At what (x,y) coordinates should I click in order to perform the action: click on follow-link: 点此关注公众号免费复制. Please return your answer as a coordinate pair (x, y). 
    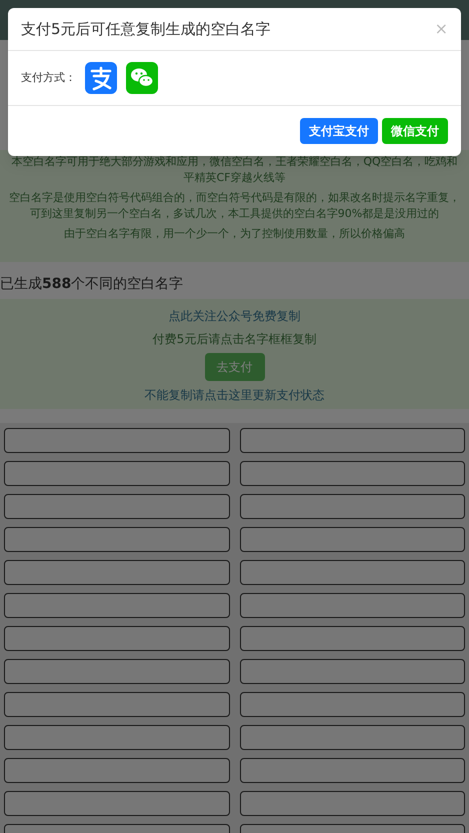
    Looking at the image, I should click on (234, 316).